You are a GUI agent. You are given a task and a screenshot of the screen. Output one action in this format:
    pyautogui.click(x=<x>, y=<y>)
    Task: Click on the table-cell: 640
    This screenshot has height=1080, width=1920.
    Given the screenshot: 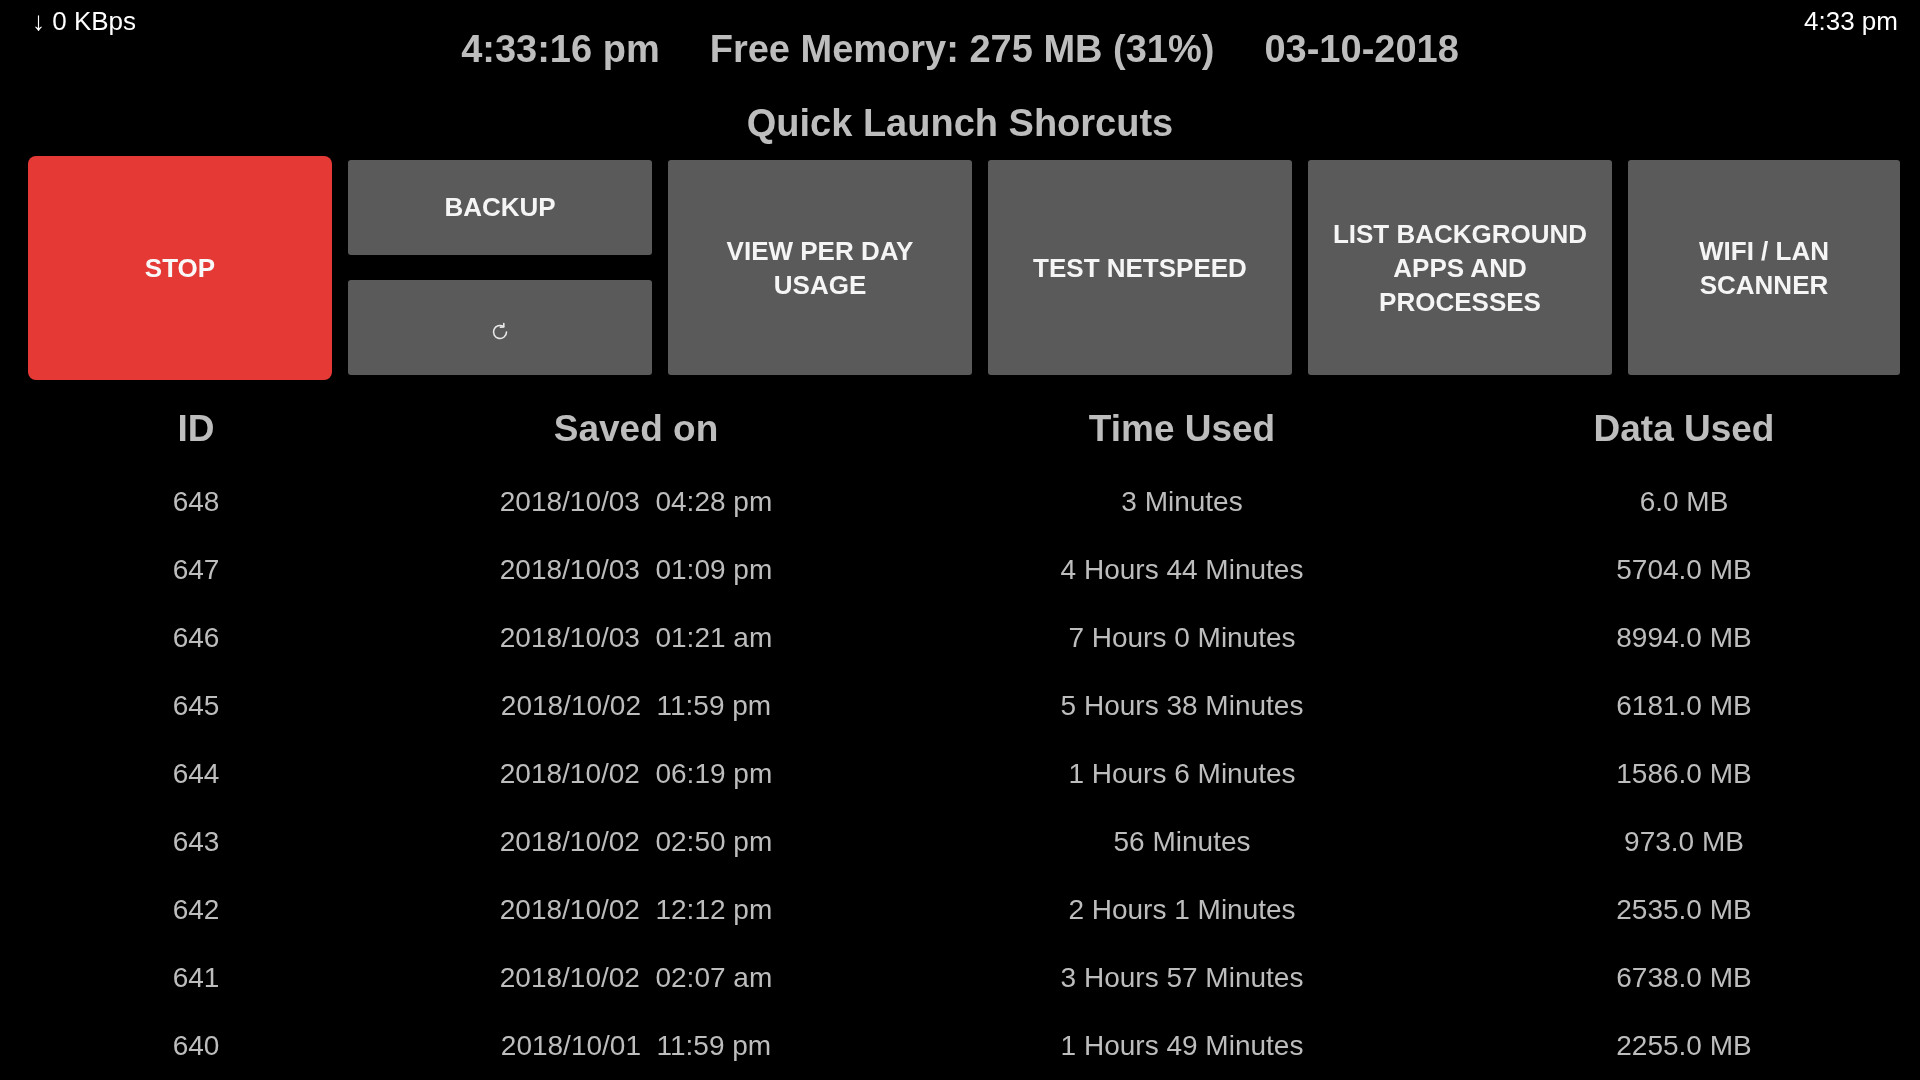 What is the action you would take?
    pyautogui.click(x=196, y=1046)
    